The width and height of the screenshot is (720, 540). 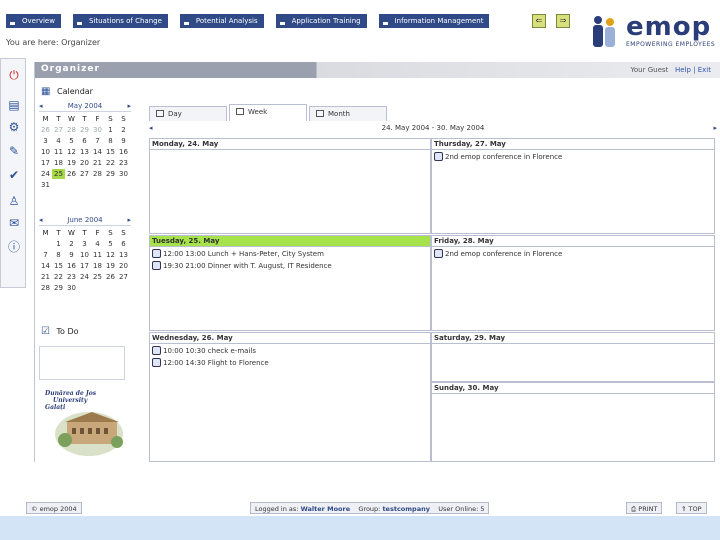 I want to click on tab-month: Month, so click(x=348, y=113).